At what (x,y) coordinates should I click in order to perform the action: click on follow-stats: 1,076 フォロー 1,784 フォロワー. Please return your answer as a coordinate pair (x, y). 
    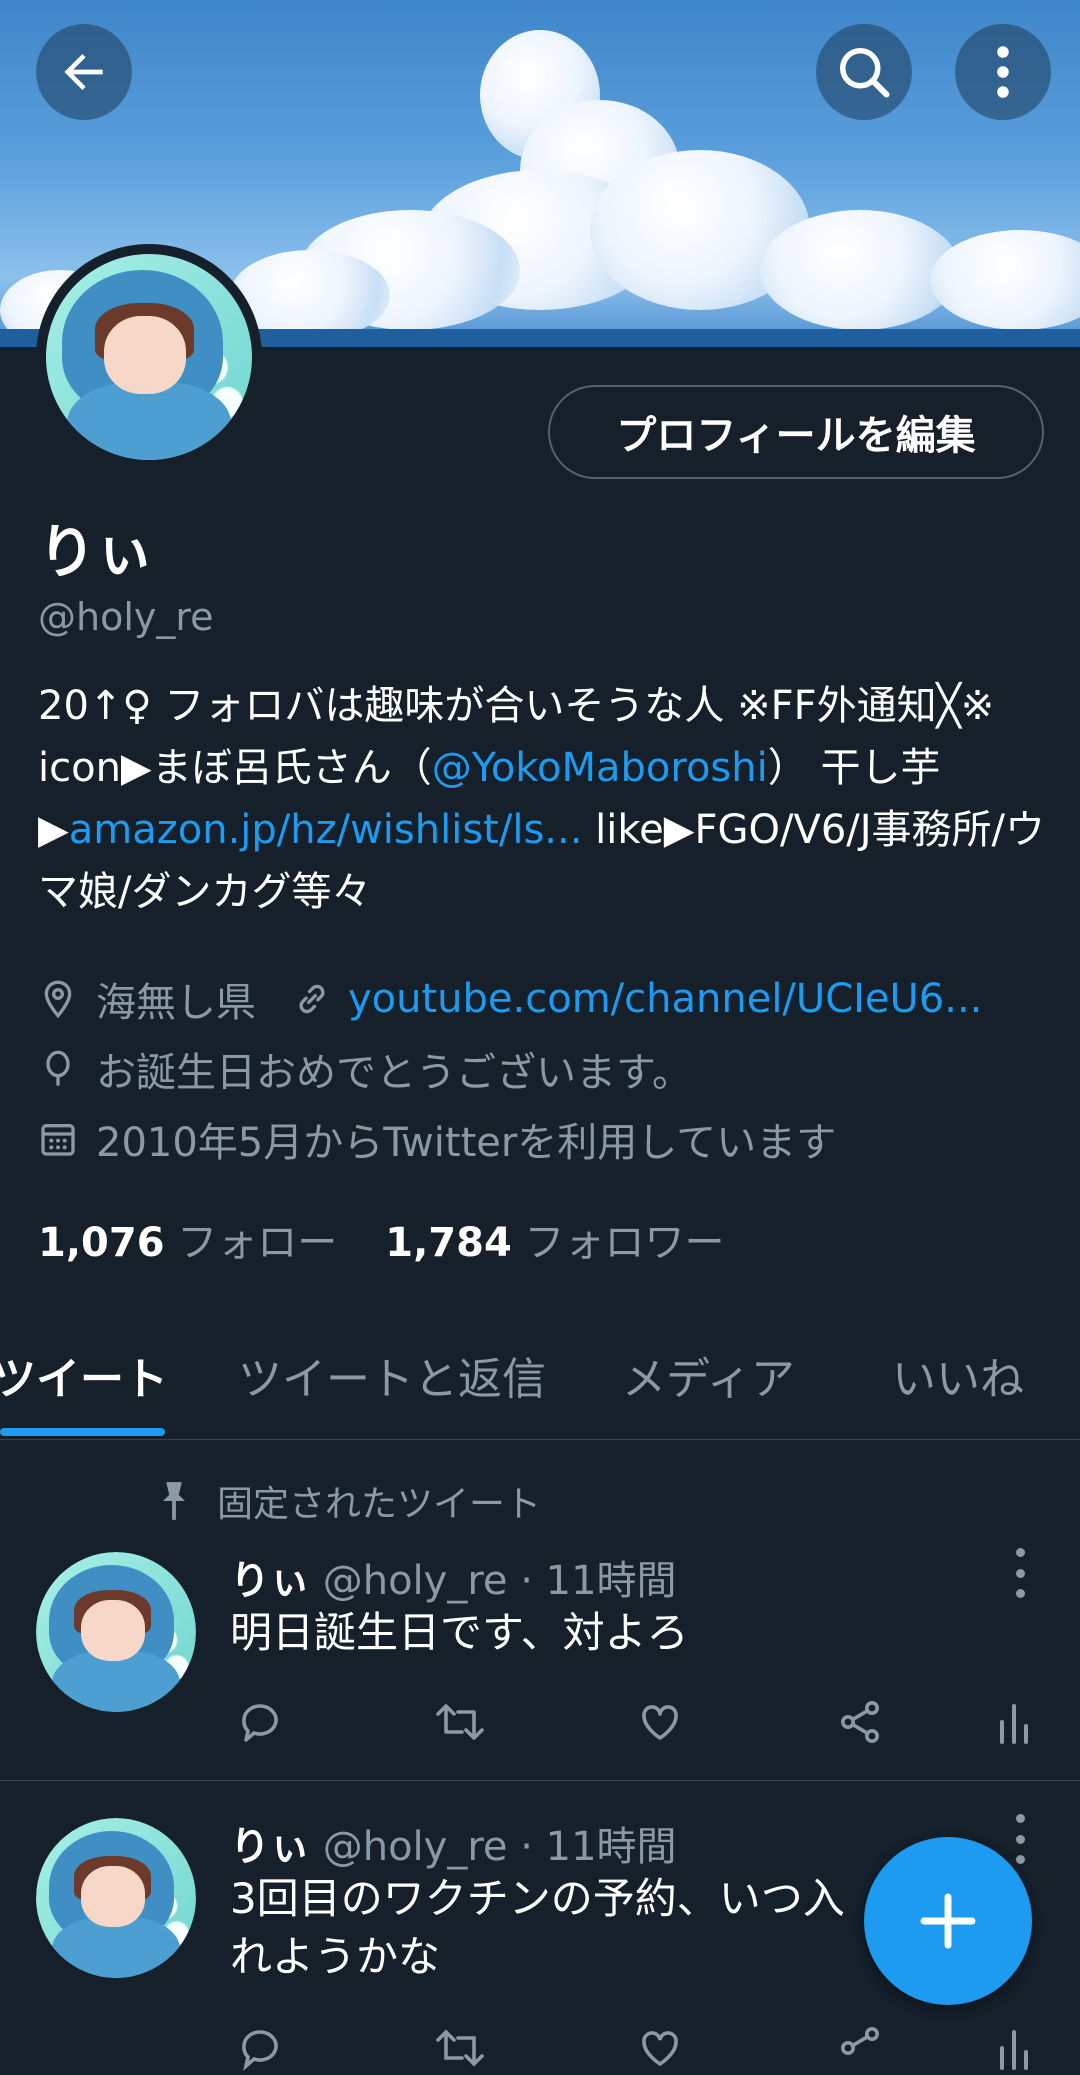
    Looking at the image, I should click on (381, 1239).